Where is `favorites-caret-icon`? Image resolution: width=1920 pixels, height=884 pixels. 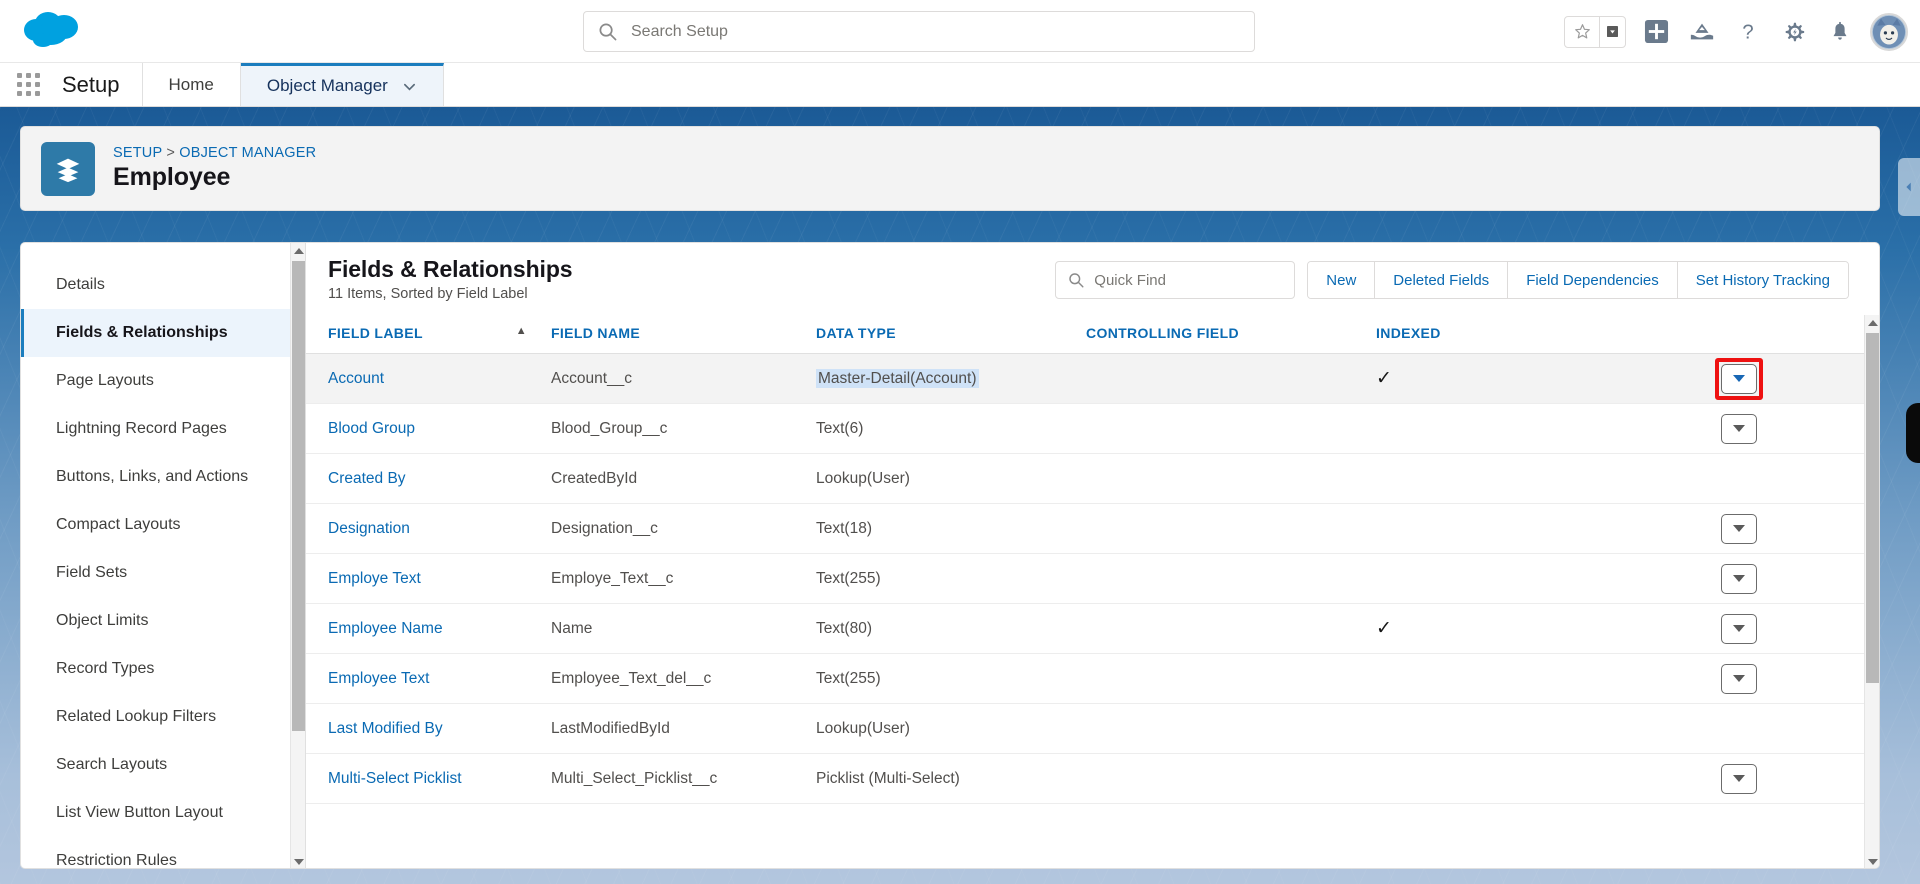
favorites-caret-icon is located at coordinates (1612, 31).